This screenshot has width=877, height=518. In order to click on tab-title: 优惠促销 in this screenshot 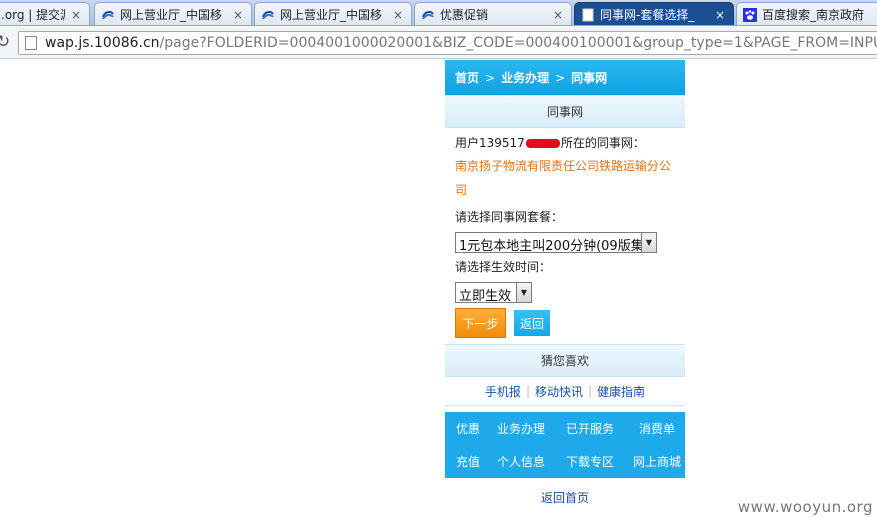, I will do `click(464, 15)`.